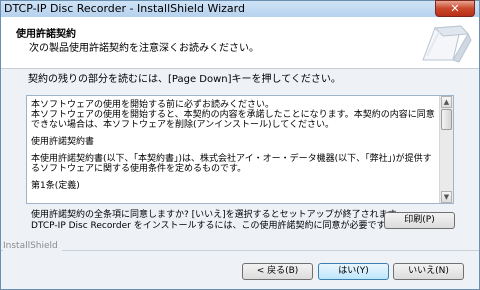 This screenshot has height=290, width=480. What do you see at coordinates (32, 246) in the screenshot?
I see `installshield-brand: InstallShield` at bounding box center [32, 246].